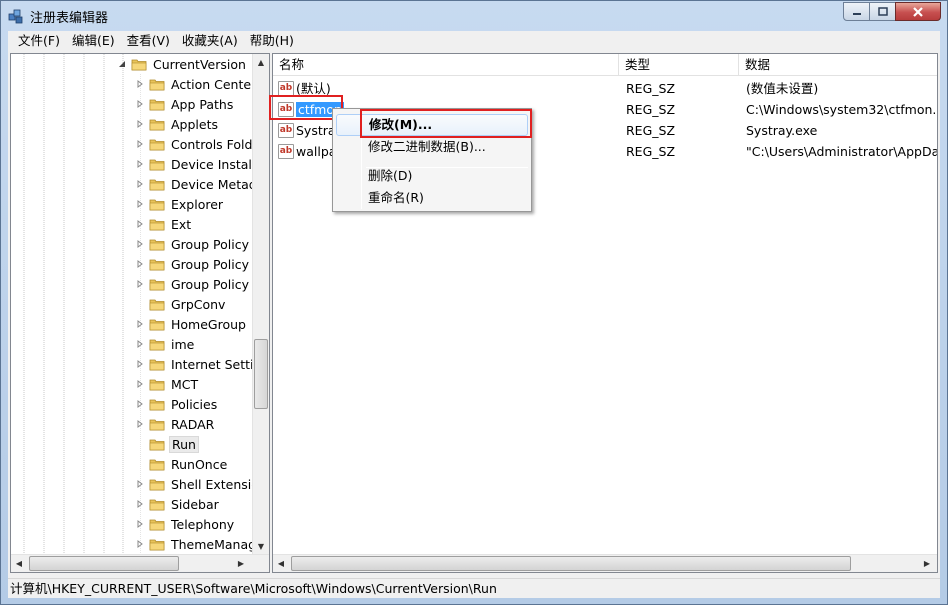  What do you see at coordinates (198, 304) in the screenshot?
I see `tree-item-label: GrpConv` at bounding box center [198, 304].